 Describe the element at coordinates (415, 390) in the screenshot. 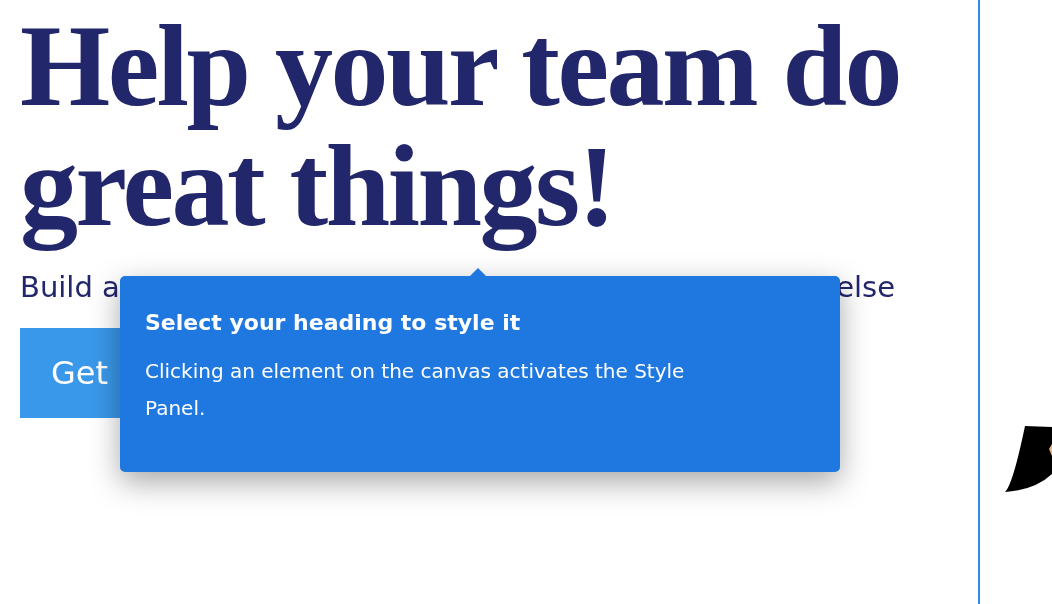

I see `tooltip-body: Clicking an element on the canvas activates the Style Panel.` at that location.